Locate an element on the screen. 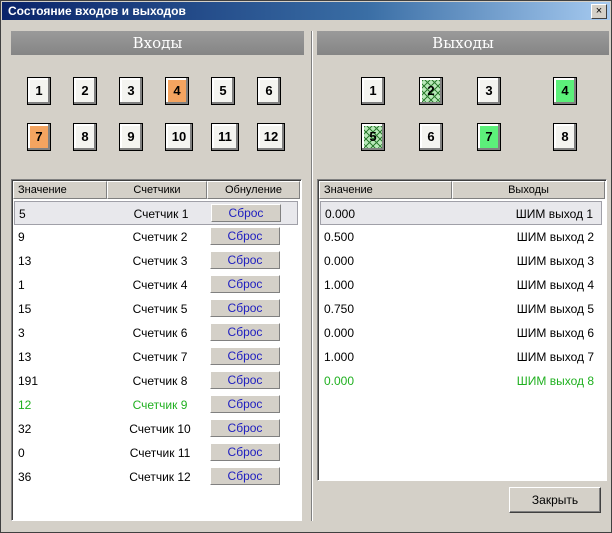  output-indicator-5: 5 is located at coordinates (373, 137).